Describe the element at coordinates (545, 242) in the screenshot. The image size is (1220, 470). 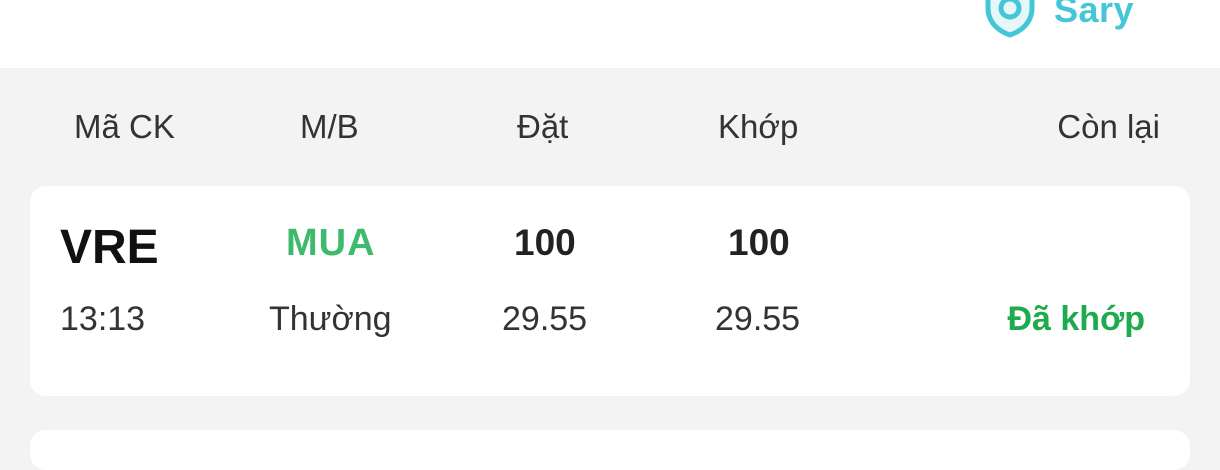
I see `order-ordered-quantity: 100` at that location.